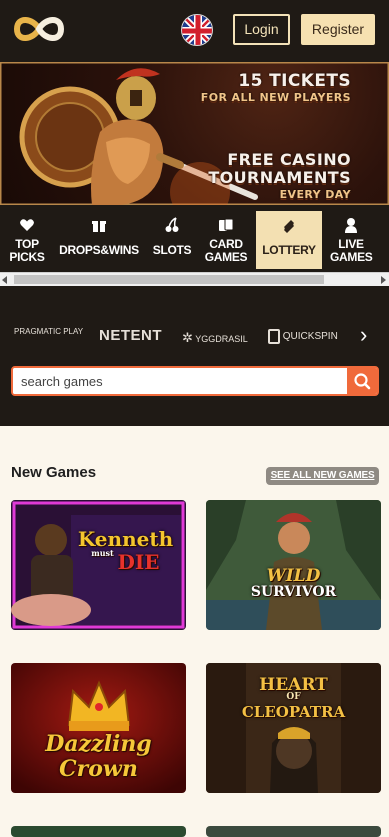  I want to click on top-bar: Login Register, so click(194, 31).